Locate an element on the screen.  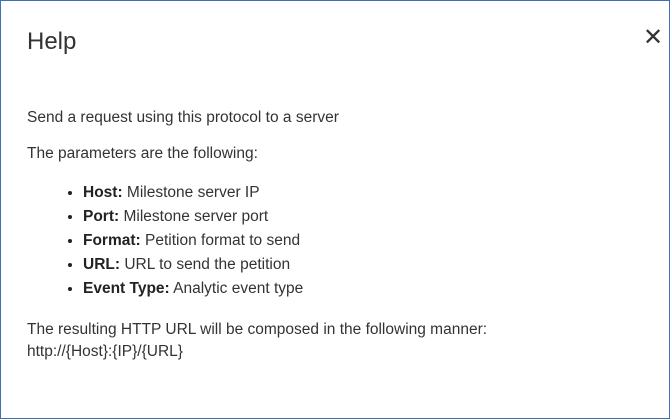
close-icon: ✕ is located at coordinates (653, 38).